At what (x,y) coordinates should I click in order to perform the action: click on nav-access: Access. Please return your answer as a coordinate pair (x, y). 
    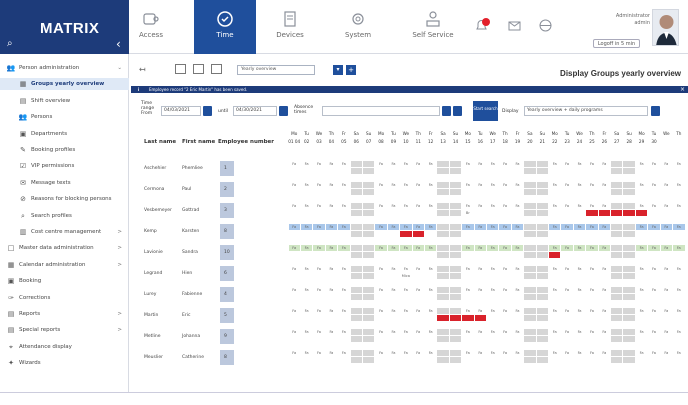
    Looking at the image, I should click on (151, 27).